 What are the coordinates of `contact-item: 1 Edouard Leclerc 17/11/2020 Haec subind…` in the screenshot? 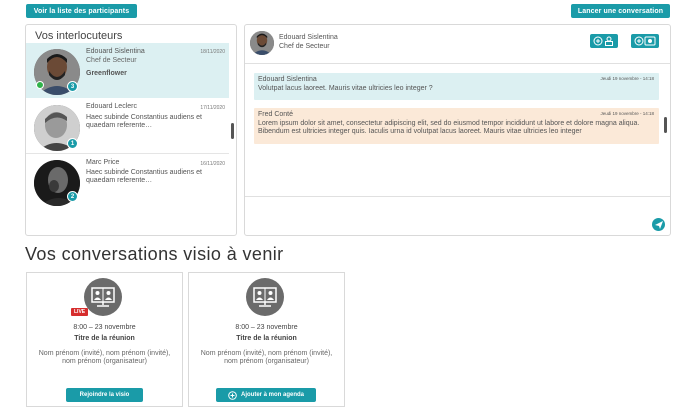 It's located at (127, 126).